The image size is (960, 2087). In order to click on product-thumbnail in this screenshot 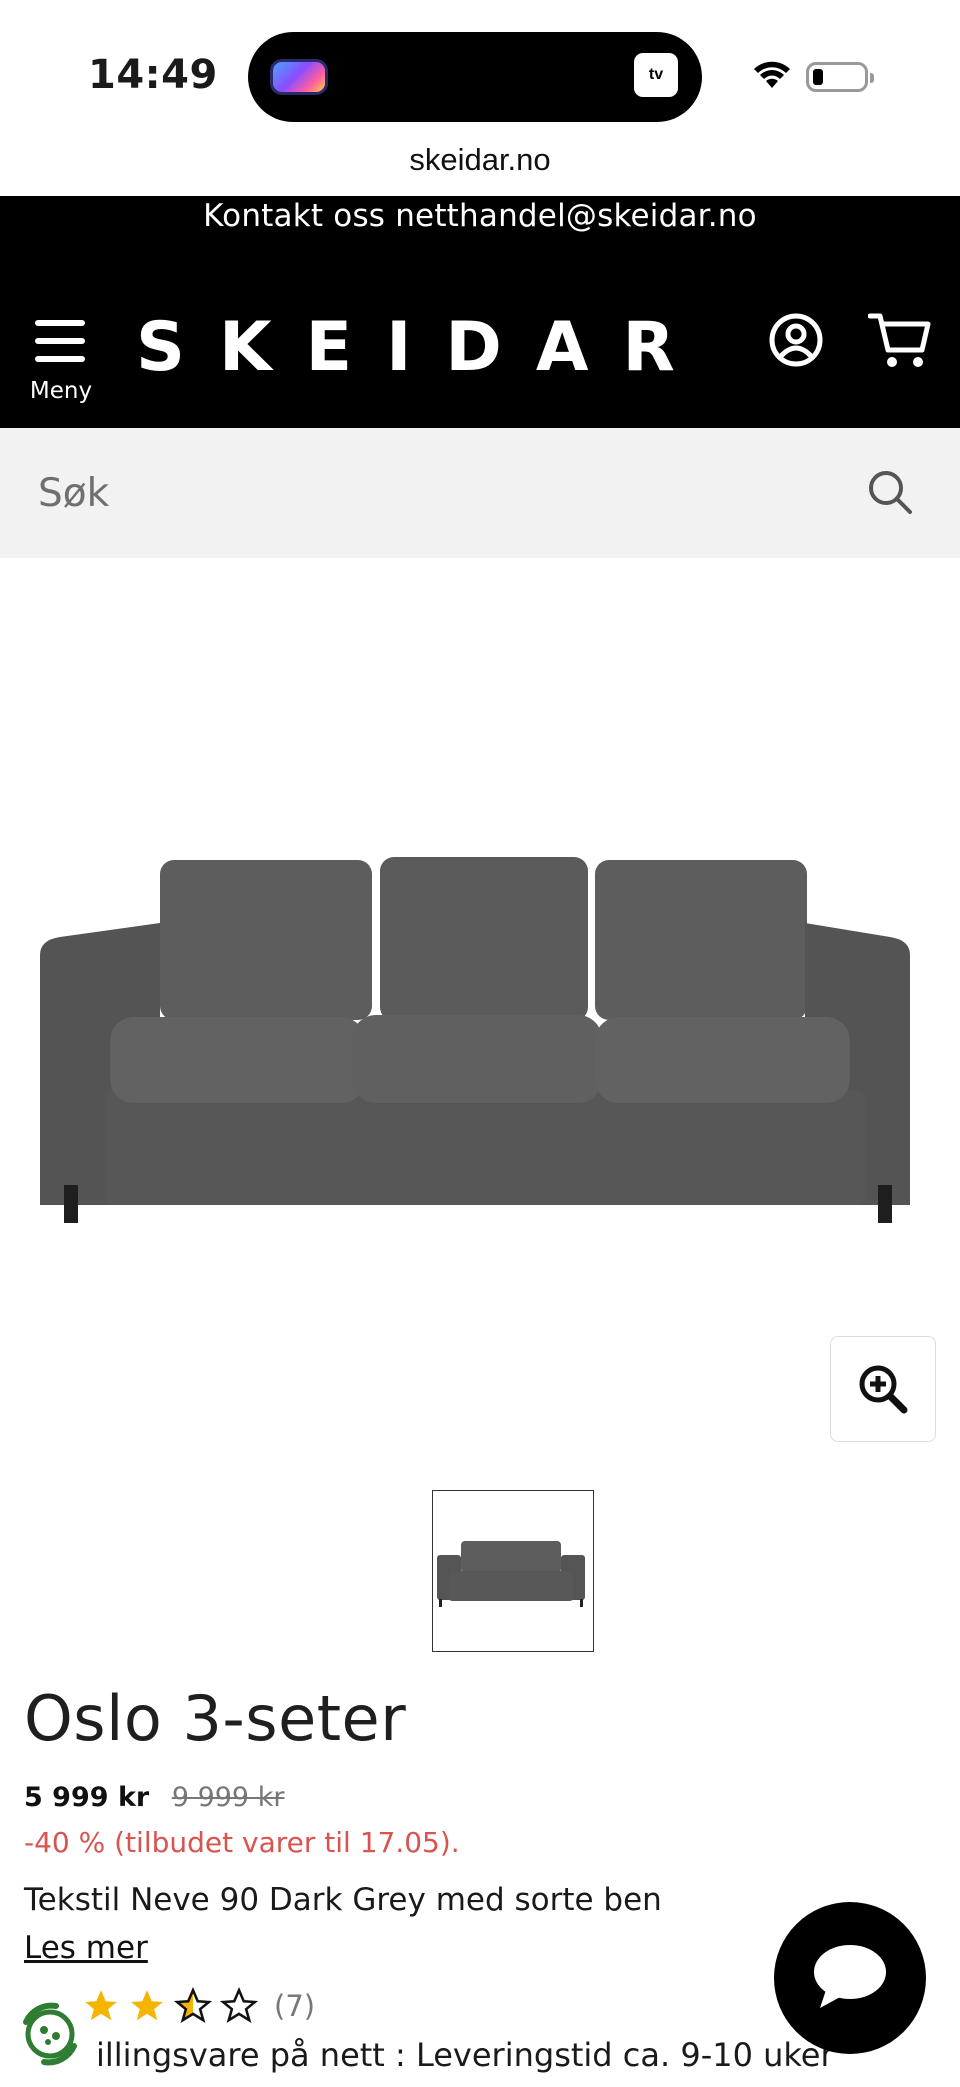, I will do `click(513, 1571)`.